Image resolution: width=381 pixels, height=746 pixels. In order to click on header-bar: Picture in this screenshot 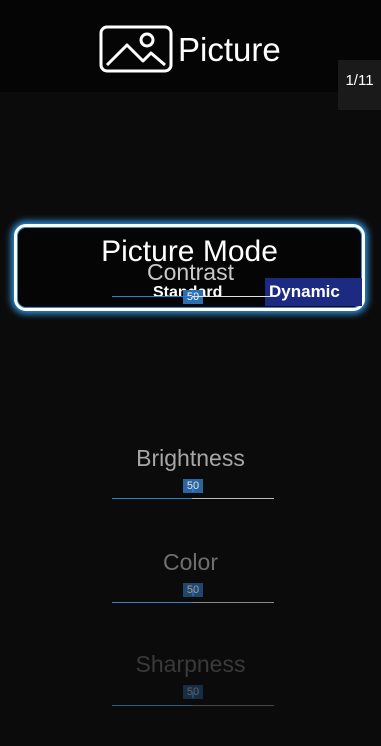, I will do `click(190, 46)`.